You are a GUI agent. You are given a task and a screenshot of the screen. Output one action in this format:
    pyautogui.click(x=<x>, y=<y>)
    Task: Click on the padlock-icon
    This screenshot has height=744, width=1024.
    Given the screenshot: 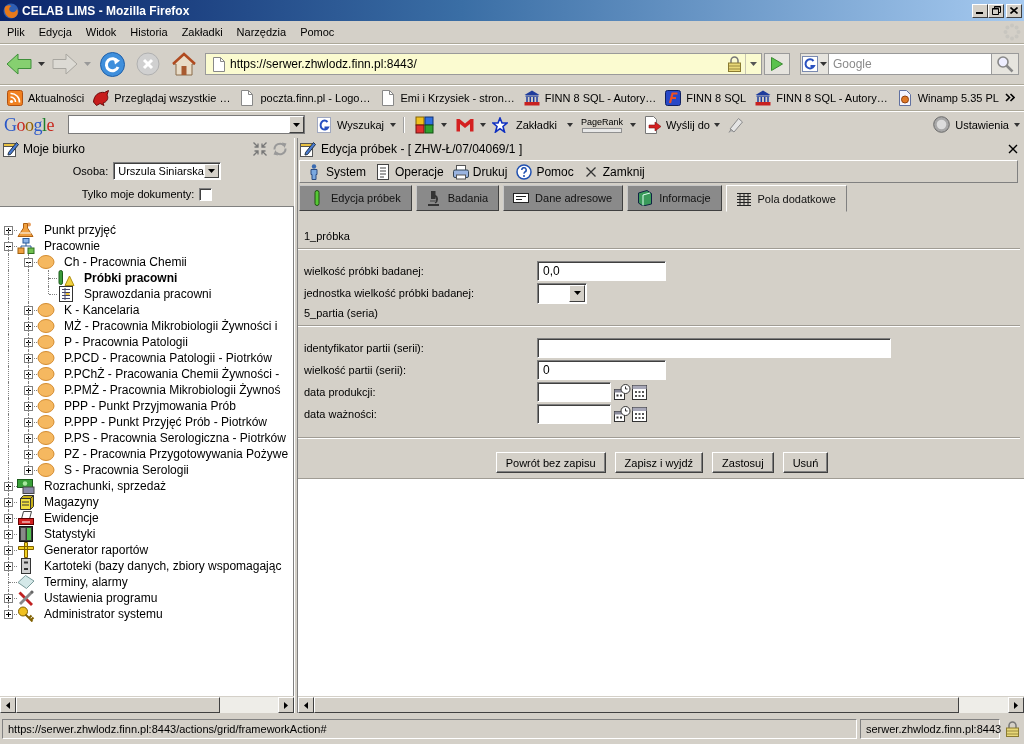 What is the action you would take?
    pyautogui.click(x=1012, y=729)
    